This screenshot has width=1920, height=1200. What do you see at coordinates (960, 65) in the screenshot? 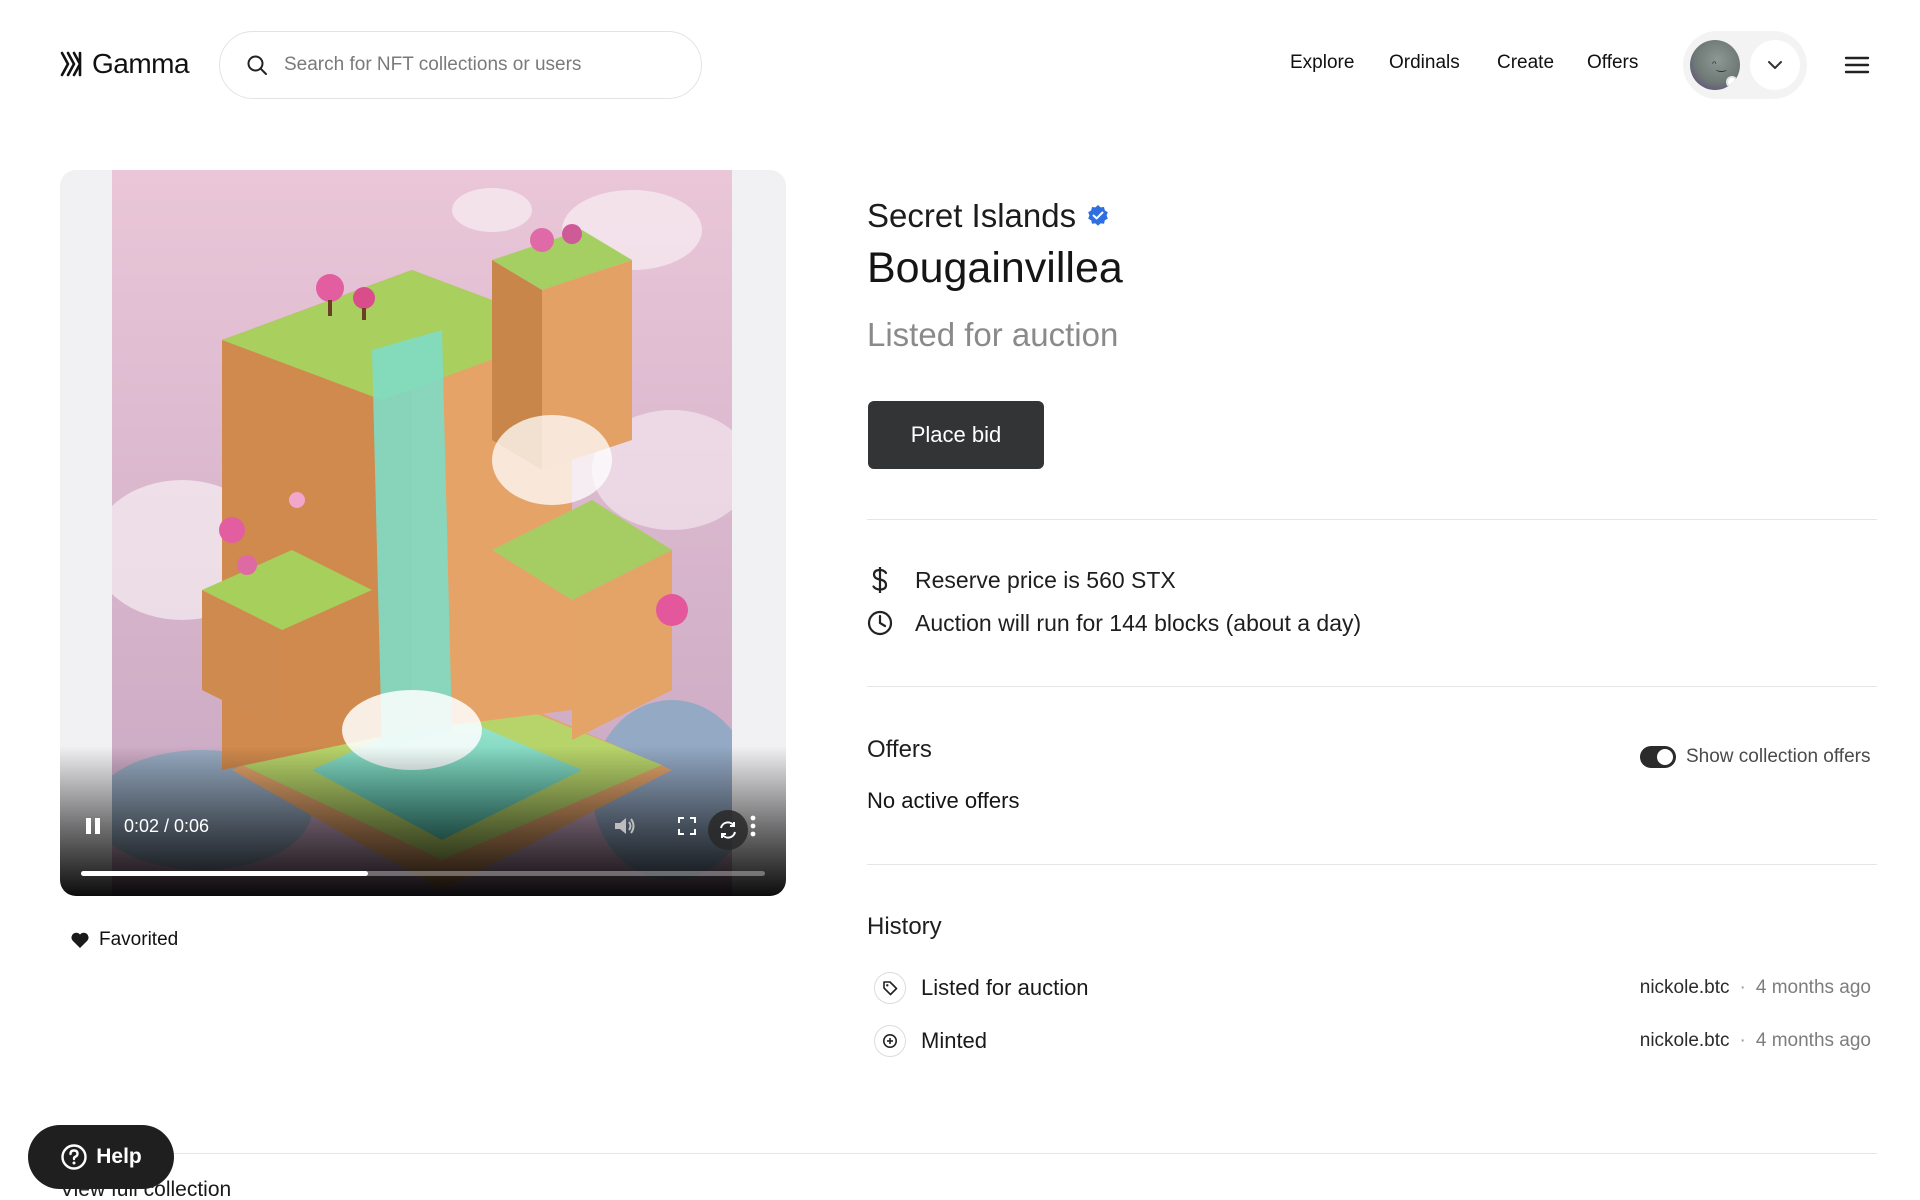
I see `top-header: Gamma Explore Ordinals Create Offers ᵔ‿` at bounding box center [960, 65].